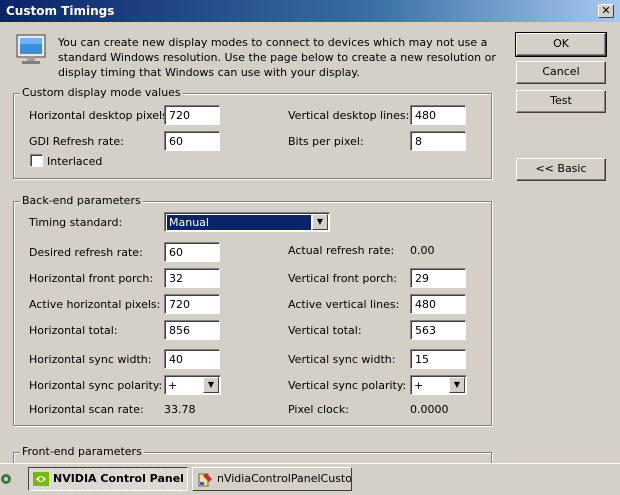 The height and width of the screenshot is (495, 620). What do you see at coordinates (31, 49) in the screenshot?
I see `monitor-icon` at bounding box center [31, 49].